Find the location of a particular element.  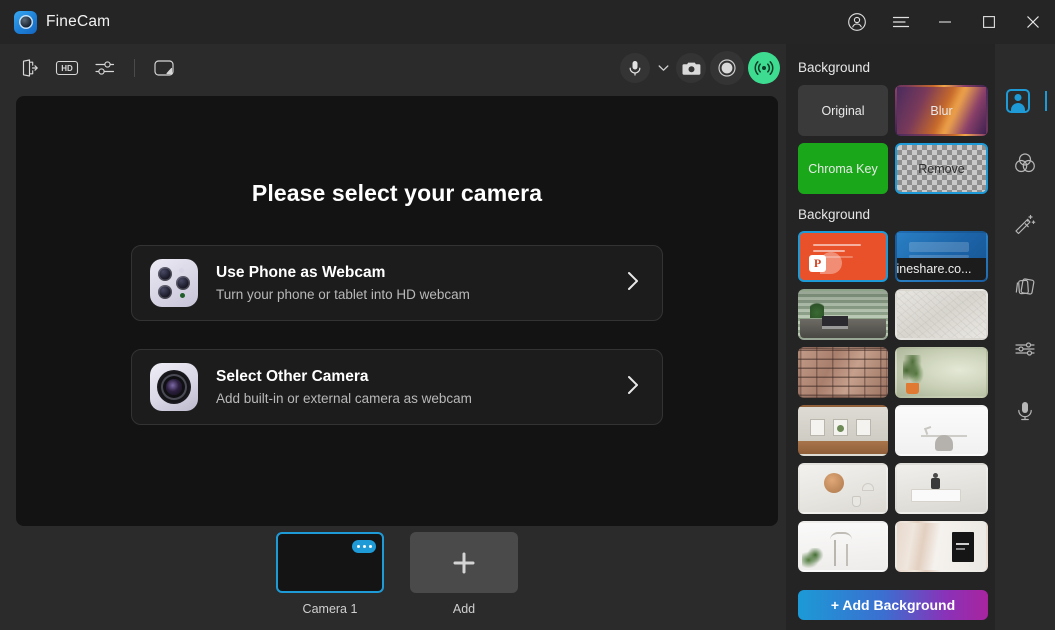

powerpoint-icon: P is located at coordinates (817, 263).